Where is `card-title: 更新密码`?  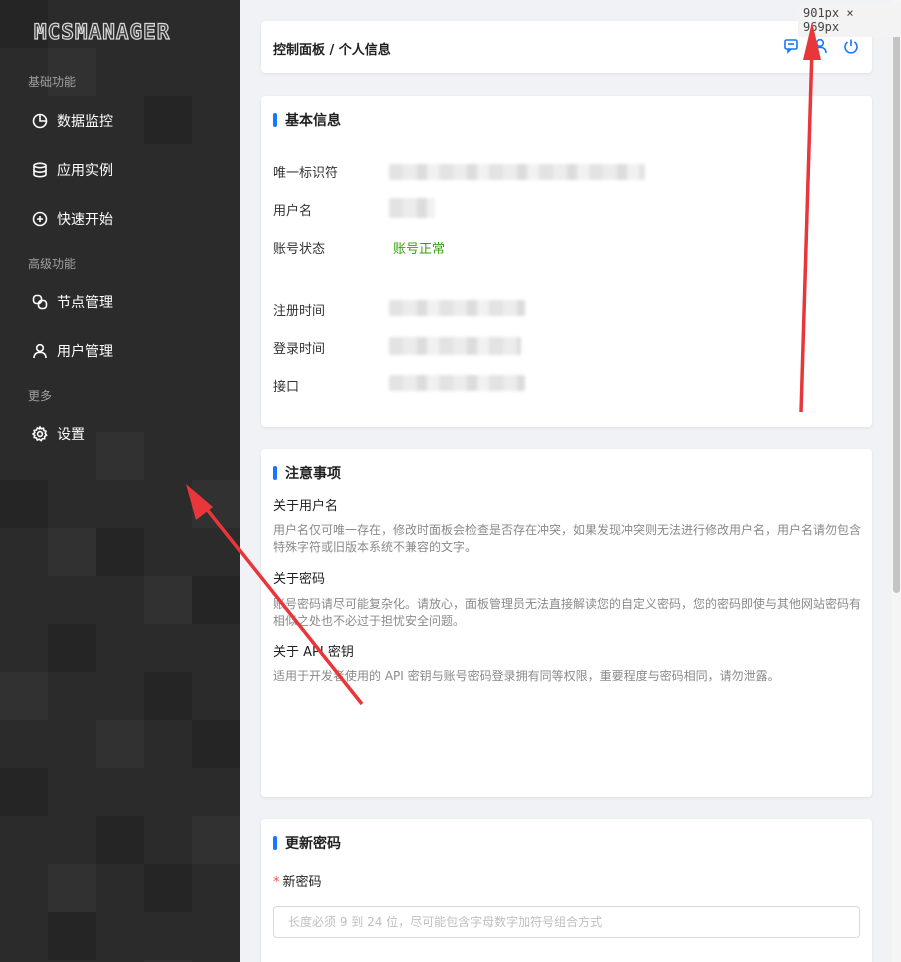 card-title: 更新密码 is located at coordinates (307, 843).